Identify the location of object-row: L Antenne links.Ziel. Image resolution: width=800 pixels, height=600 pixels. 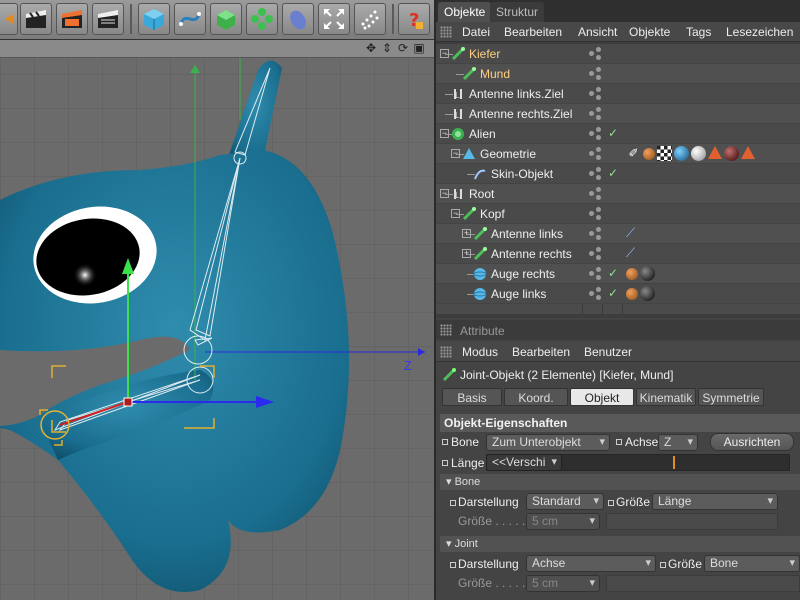
(618, 94).